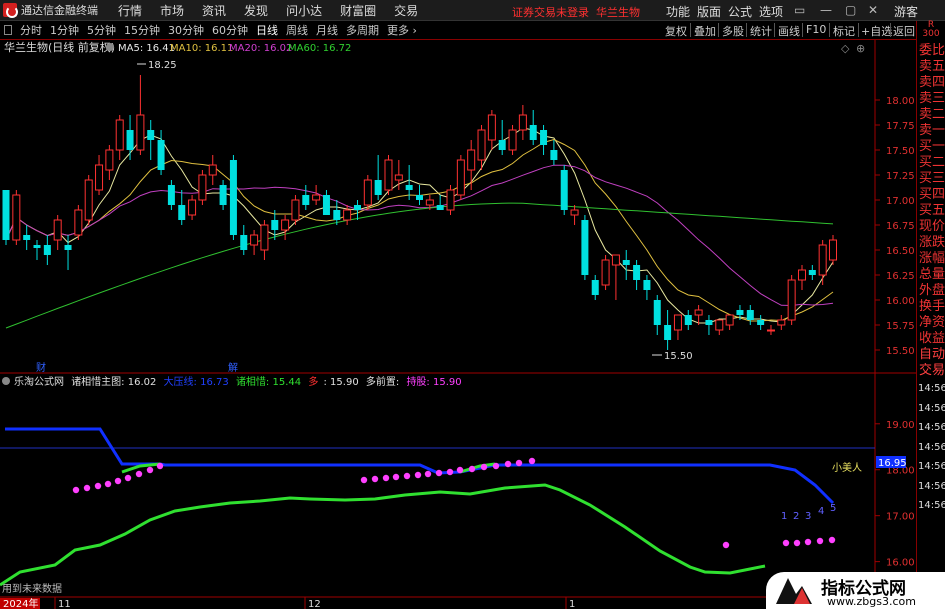 The image size is (945, 609). Describe the element at coordinates (142, 30) in the screenshot. I see `period-15min: 15分钟` at that location.